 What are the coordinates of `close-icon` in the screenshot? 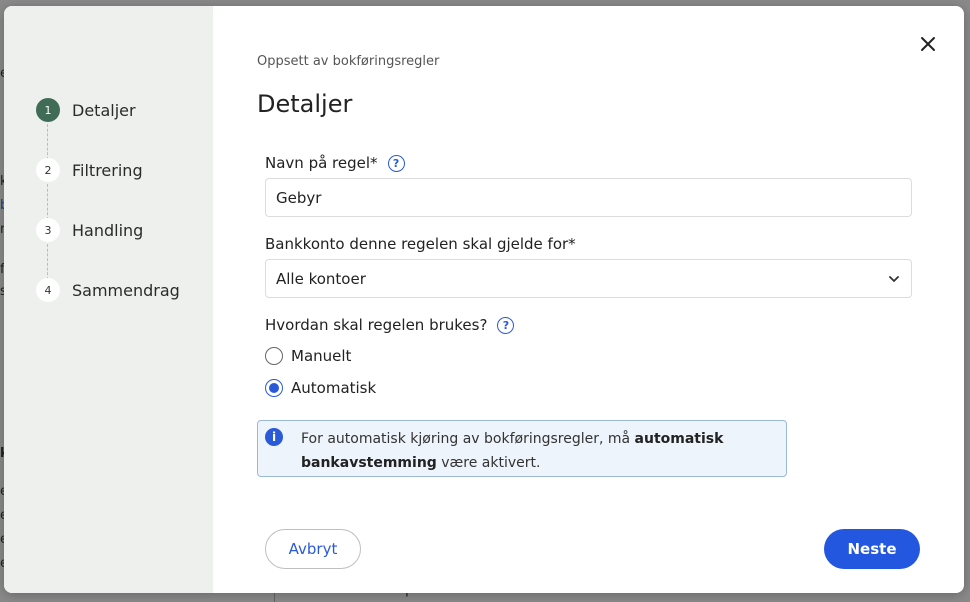 It's located at (928, 44).